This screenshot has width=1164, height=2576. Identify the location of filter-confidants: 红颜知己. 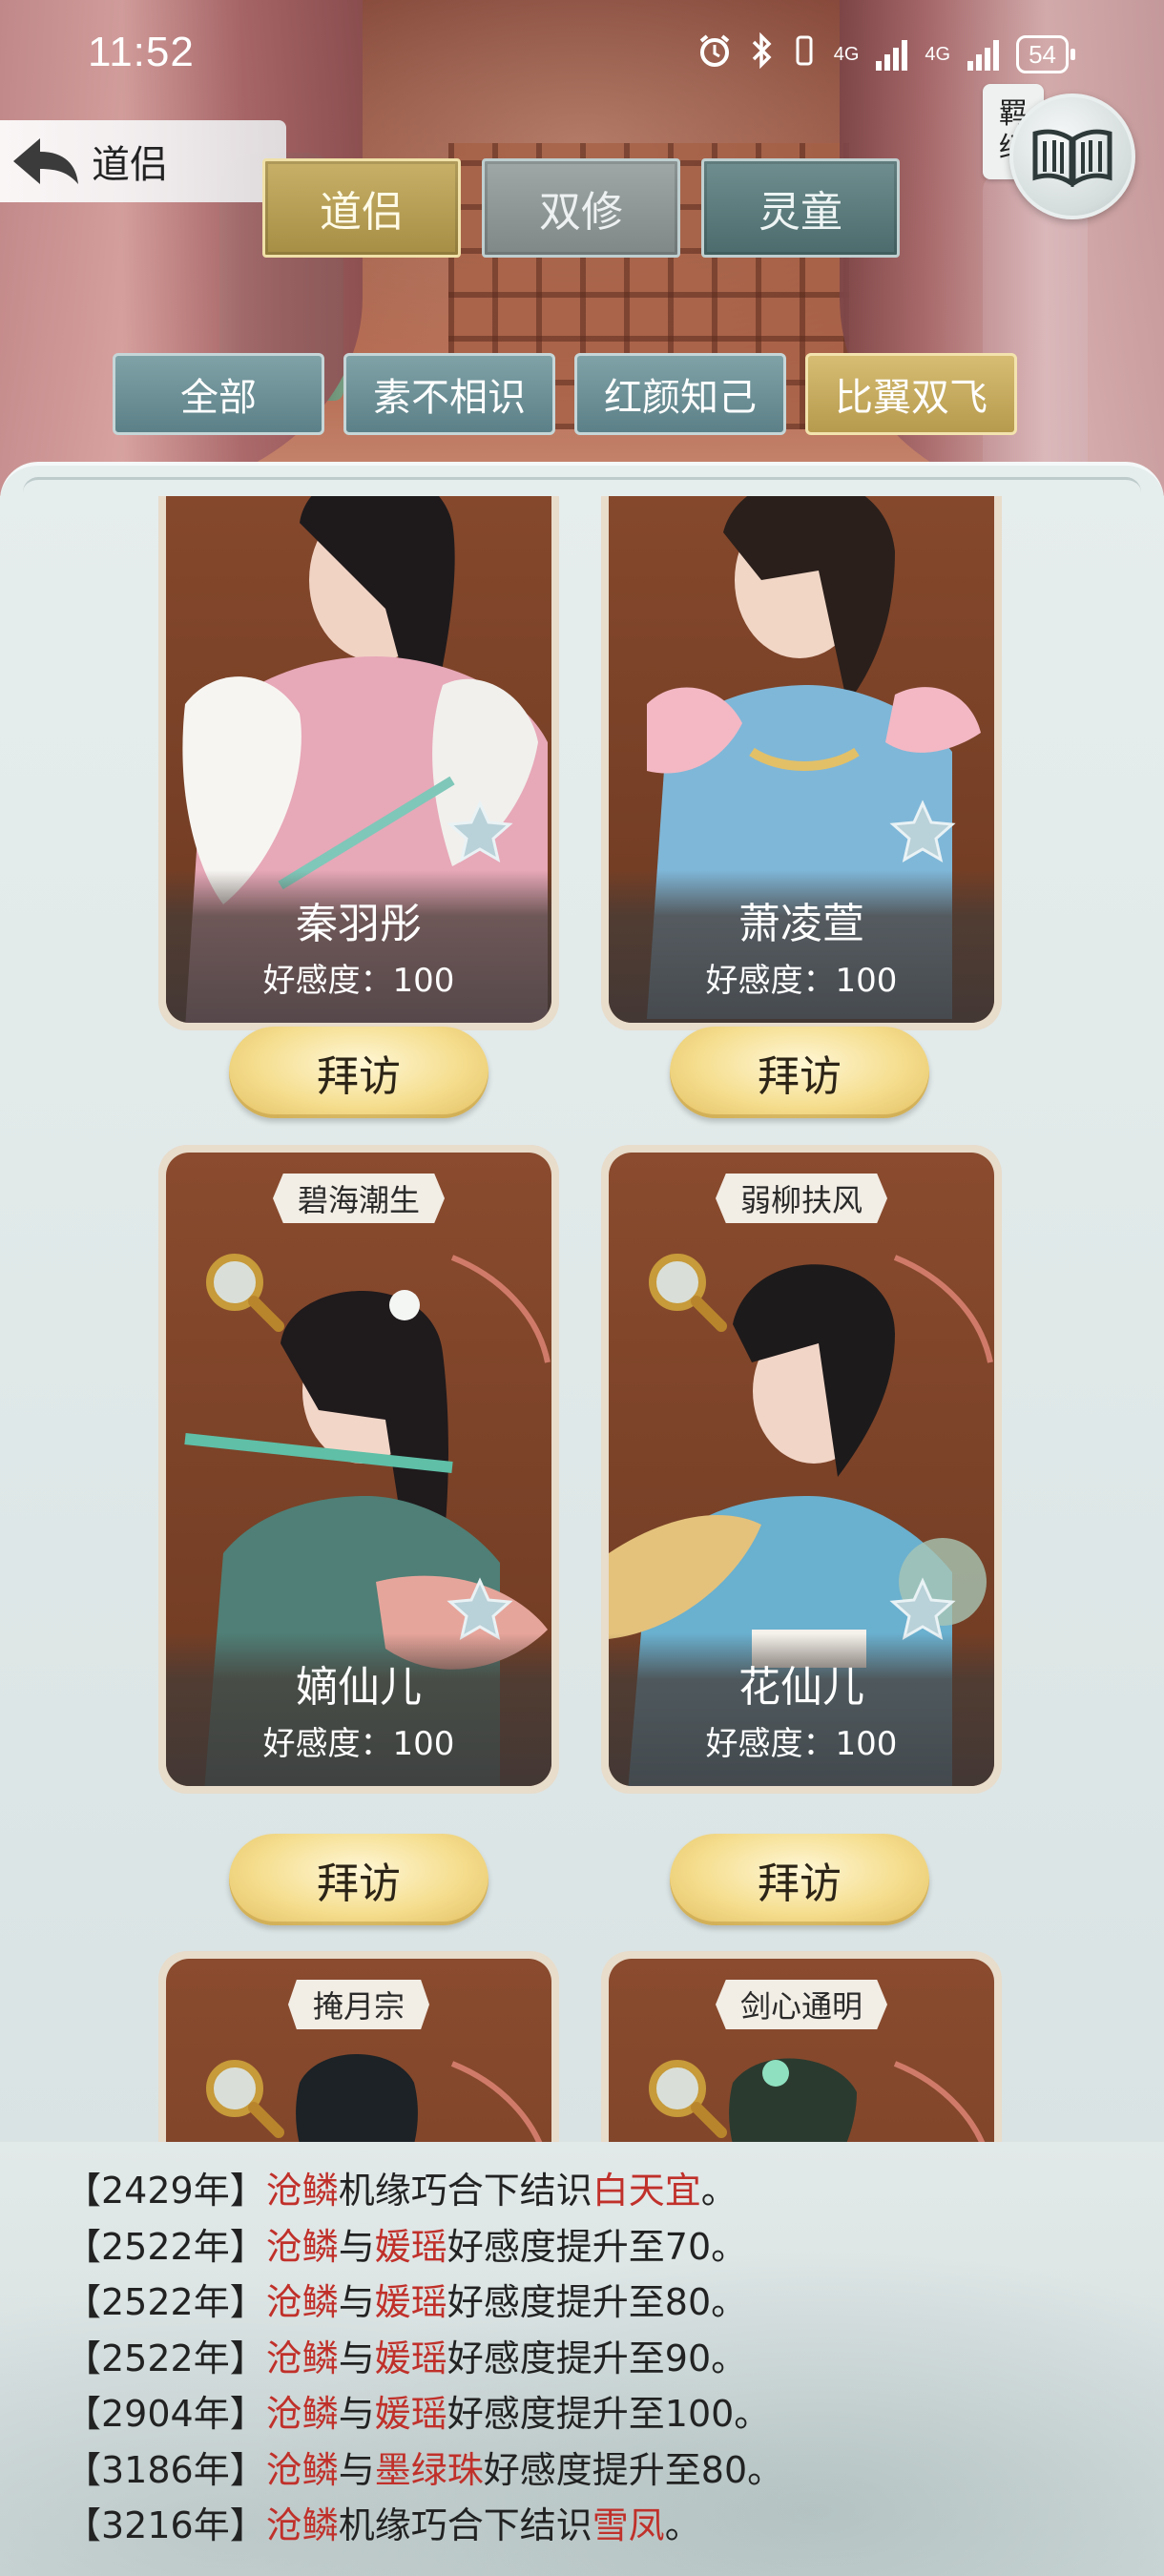
(680, 394).